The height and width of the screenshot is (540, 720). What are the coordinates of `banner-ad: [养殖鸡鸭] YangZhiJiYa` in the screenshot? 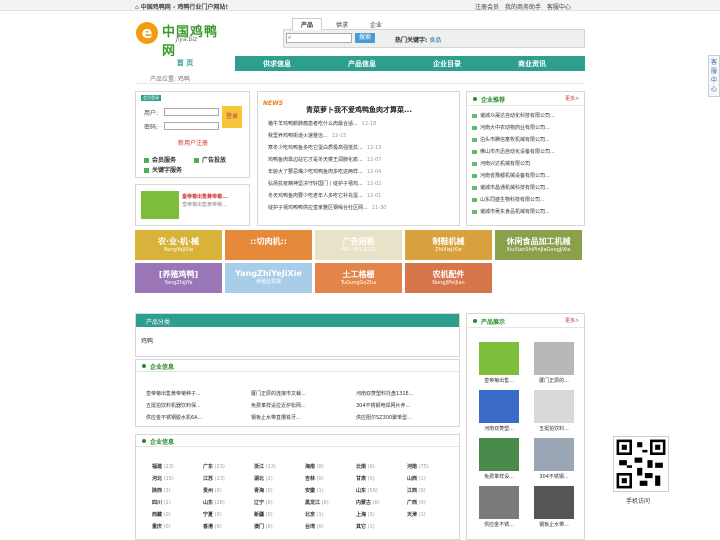 It's located at (178, 278).